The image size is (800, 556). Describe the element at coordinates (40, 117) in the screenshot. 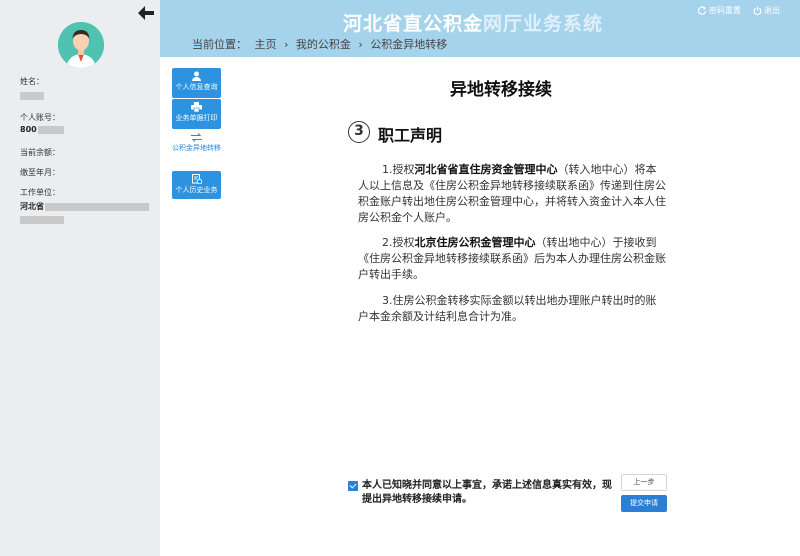

I see `account-label: 个人账号：` at that location.